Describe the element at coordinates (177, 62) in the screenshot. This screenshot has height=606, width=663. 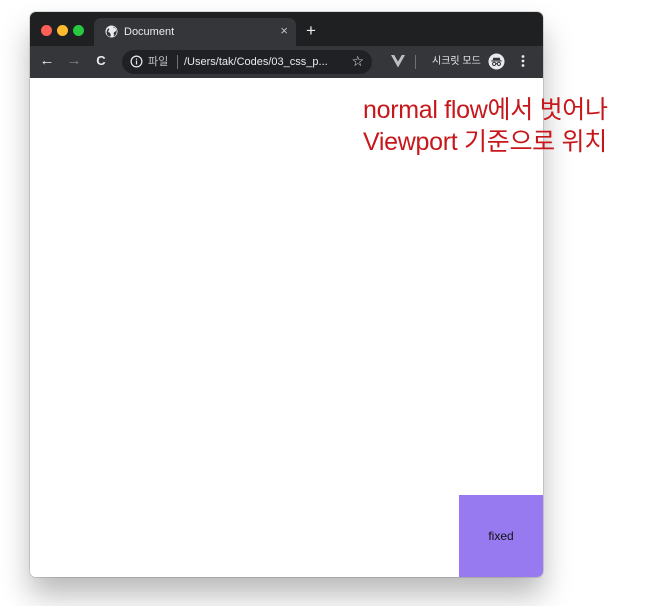
I see `address-separator` at that location.